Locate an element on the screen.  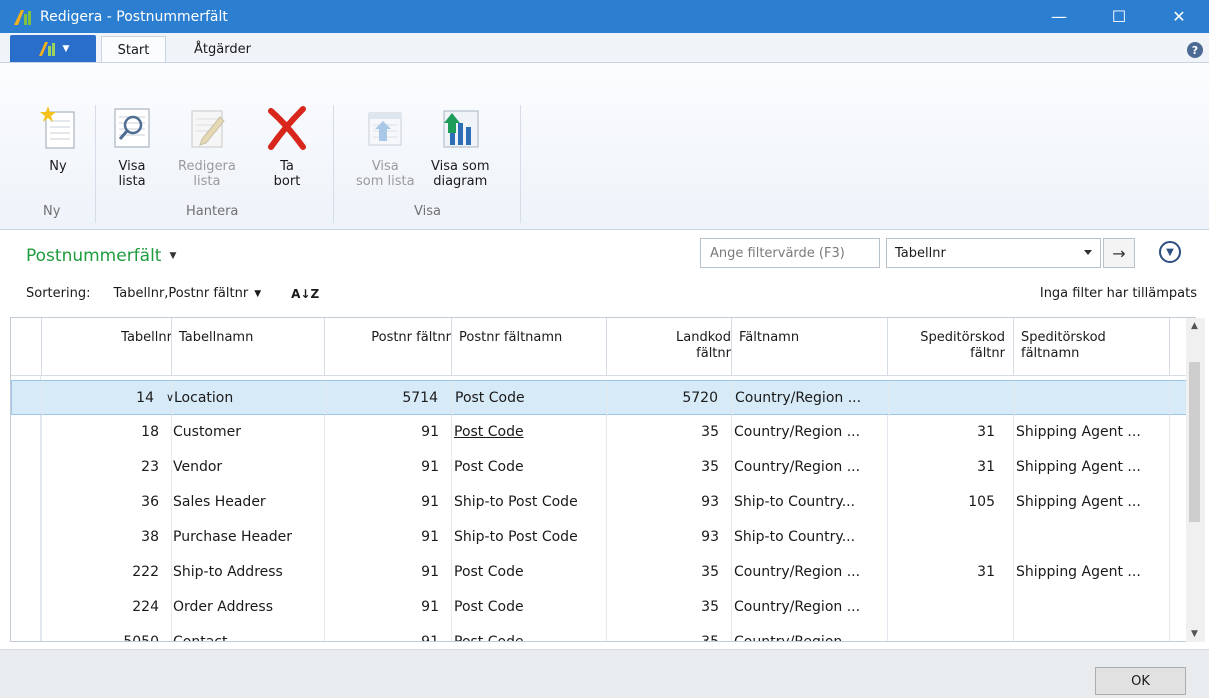
show-as-chart-button: Visa som diagram is located at coordinates (460, 146).